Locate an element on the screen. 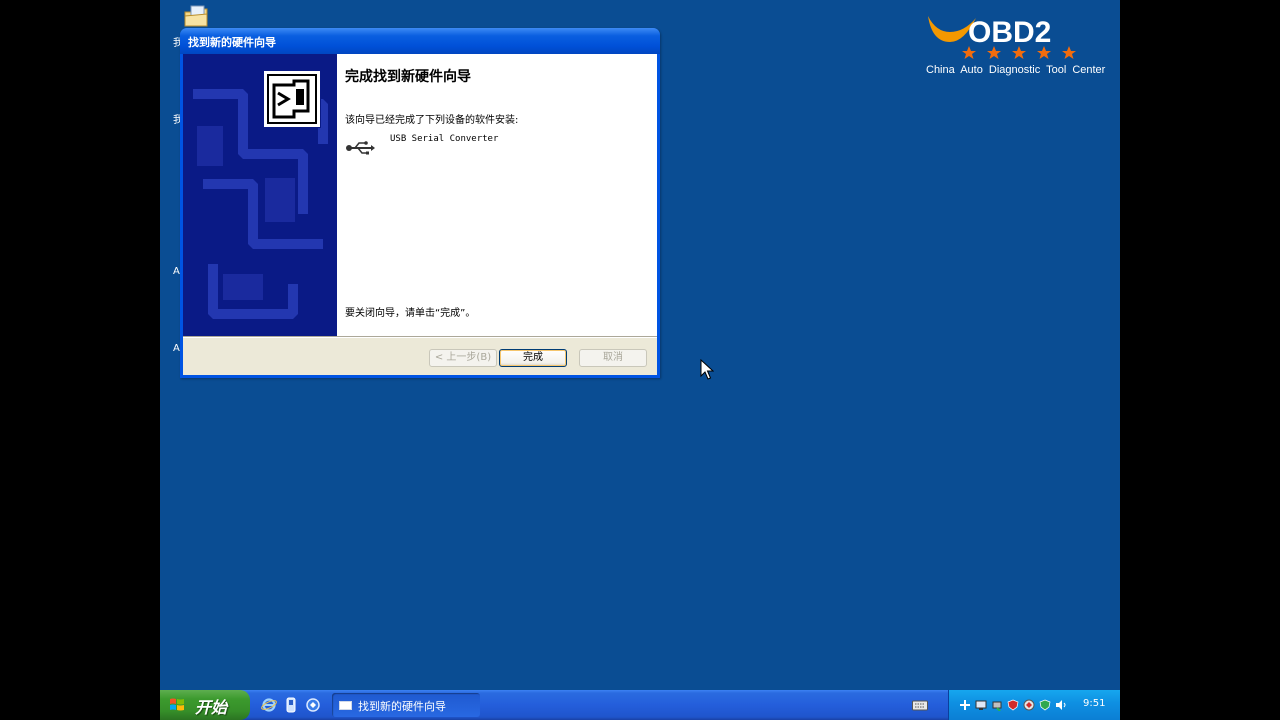 Image resolution: width=1280 pixels, height=720 pixels. desktop-icon-label-3: A is located at coordinates (176, 271).